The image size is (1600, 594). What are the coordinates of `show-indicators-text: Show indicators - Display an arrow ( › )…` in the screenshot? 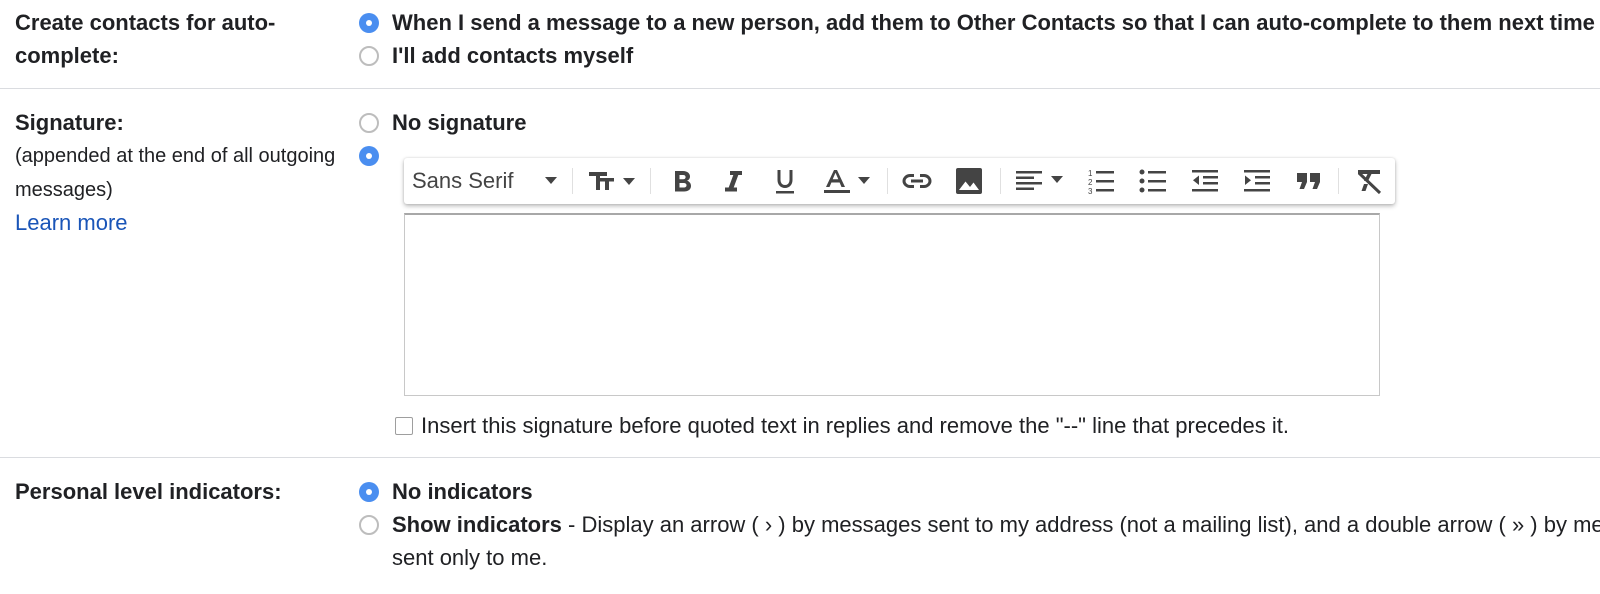 It's located at (996, 524).